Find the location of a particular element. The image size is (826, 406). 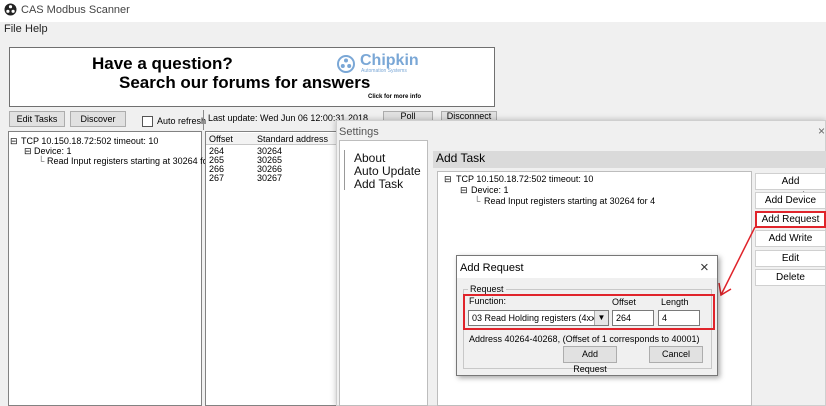

grid-header-address: Standard address is located at coordinates (296, 139).